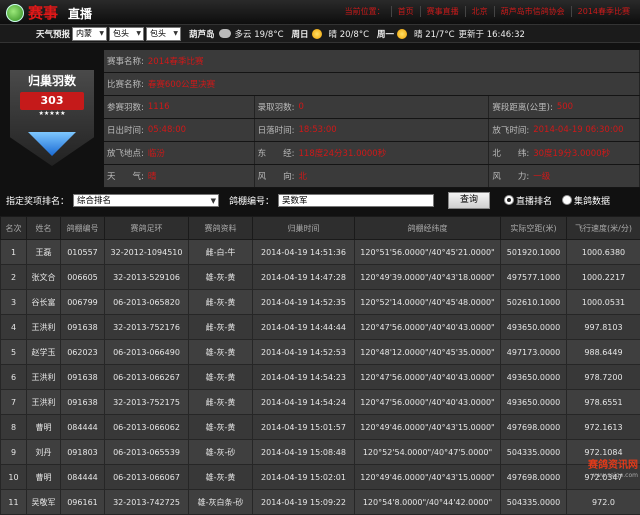 The width and height of the screenshot is (640, 515). Describe the element at coordinates (534, 252) in the screenshot. I see `table-cell: 501920.1000` at that location.